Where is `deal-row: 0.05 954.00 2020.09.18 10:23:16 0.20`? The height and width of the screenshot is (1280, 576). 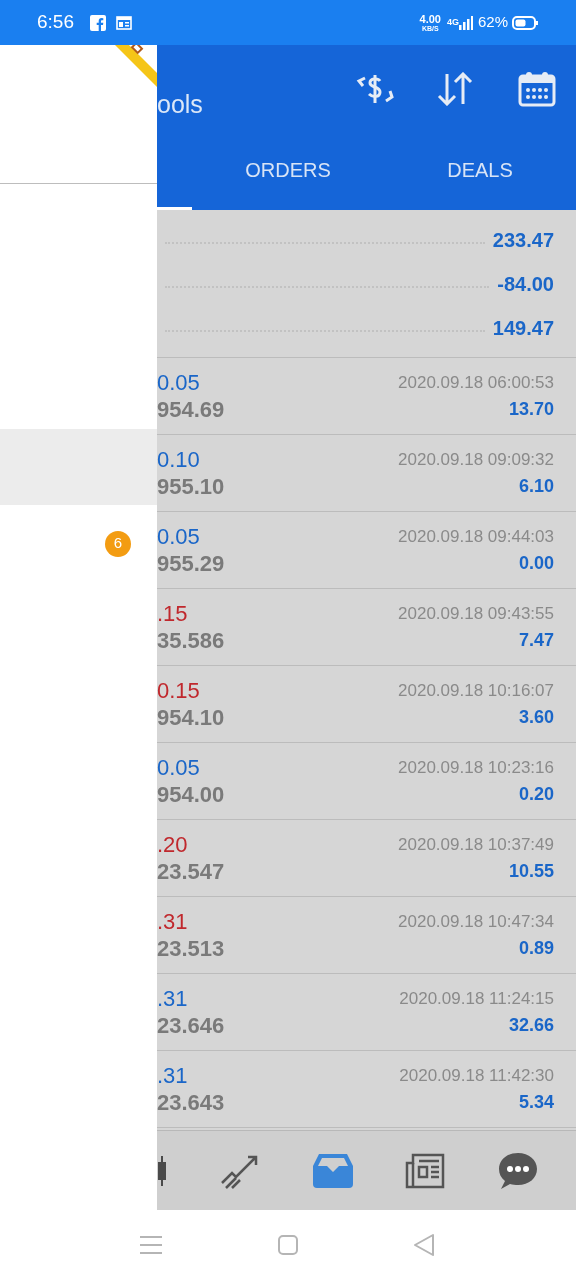
deal-row: 0.05 954.00 2020.09.18 10:23:16 0.20 is located at coordinates (366, 781).